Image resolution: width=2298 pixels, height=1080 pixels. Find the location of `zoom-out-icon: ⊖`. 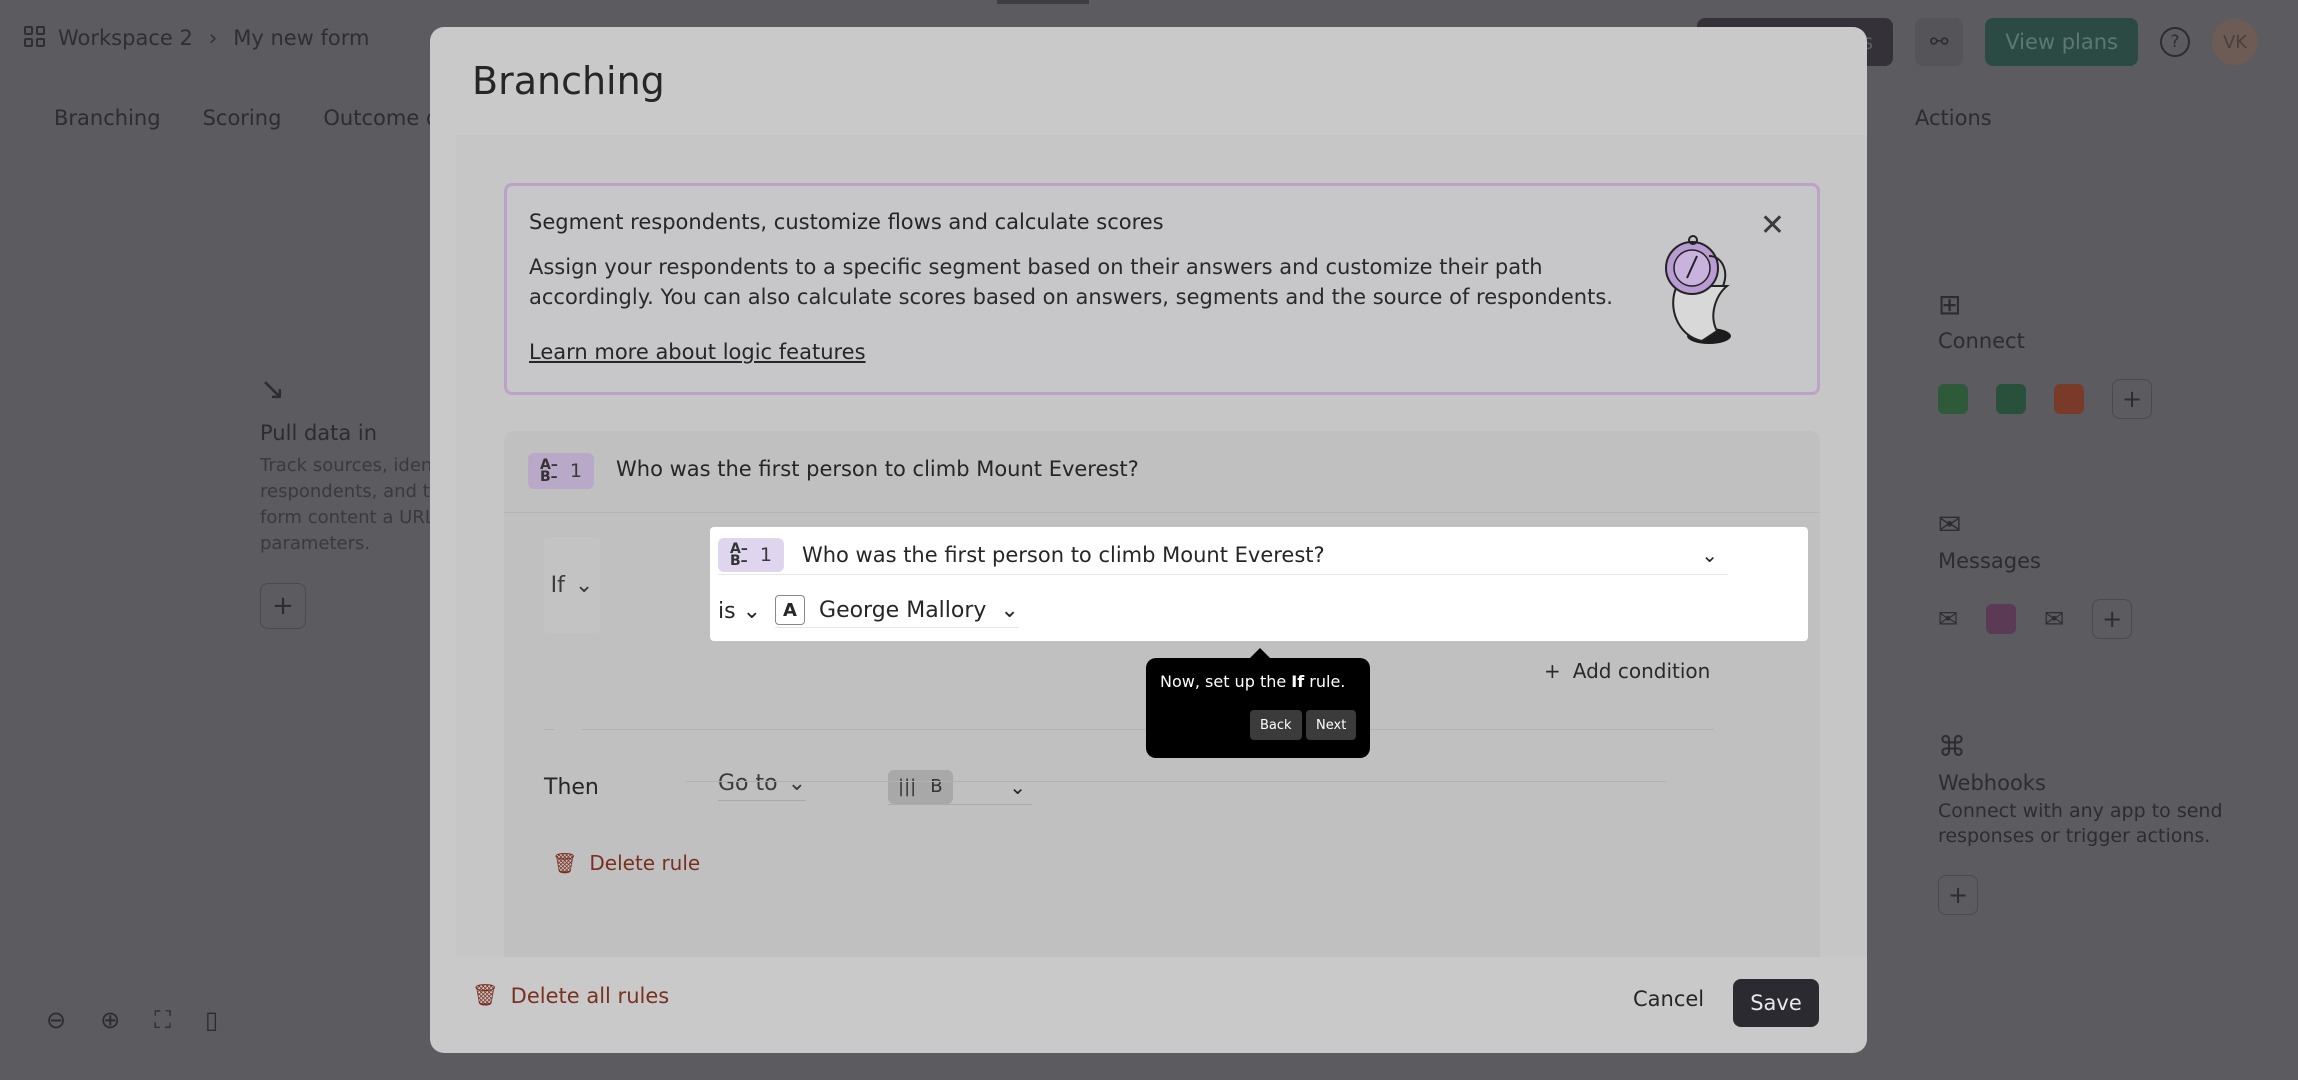

zoom-out-icon: ⊖ is located at coordinates (56, 1020).